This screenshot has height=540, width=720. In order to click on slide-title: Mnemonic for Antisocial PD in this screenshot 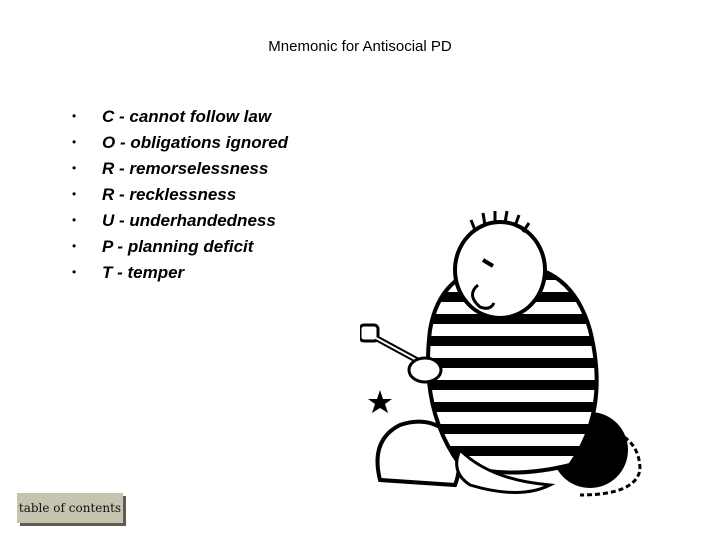, I will do `click(360, 46)`.